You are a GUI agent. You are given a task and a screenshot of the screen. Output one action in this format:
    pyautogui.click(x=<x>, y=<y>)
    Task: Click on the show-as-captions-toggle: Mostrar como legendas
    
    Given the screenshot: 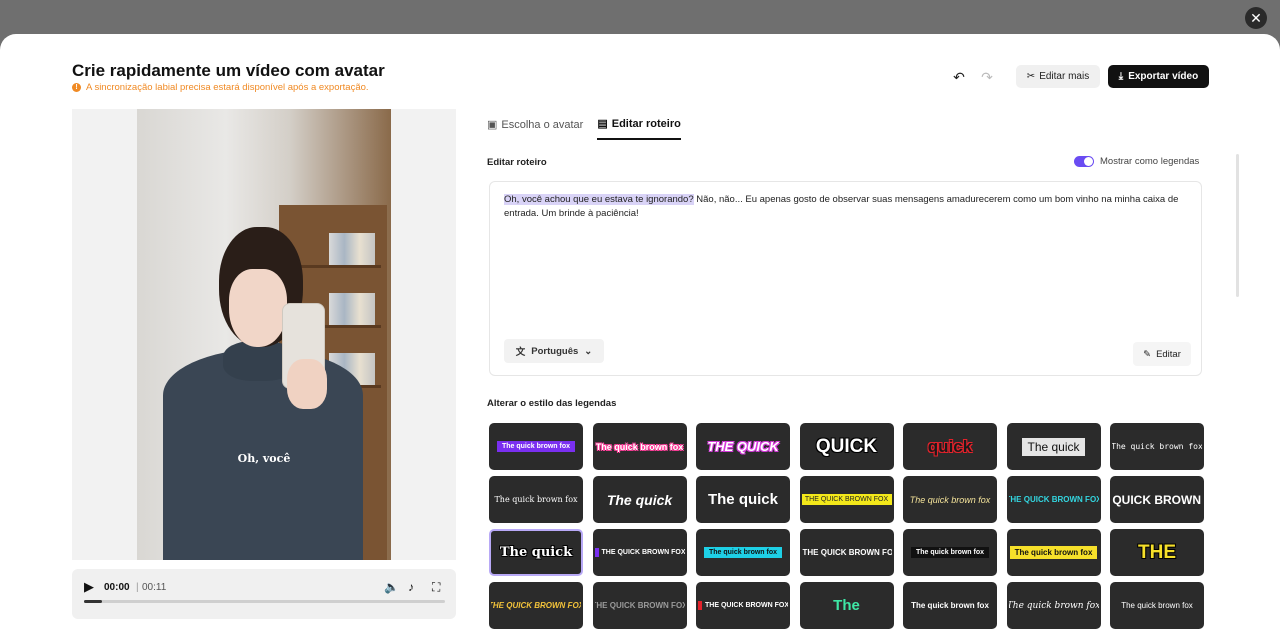 What is the action you would take?
    pyautogui.click(x=1136, y=161)
    